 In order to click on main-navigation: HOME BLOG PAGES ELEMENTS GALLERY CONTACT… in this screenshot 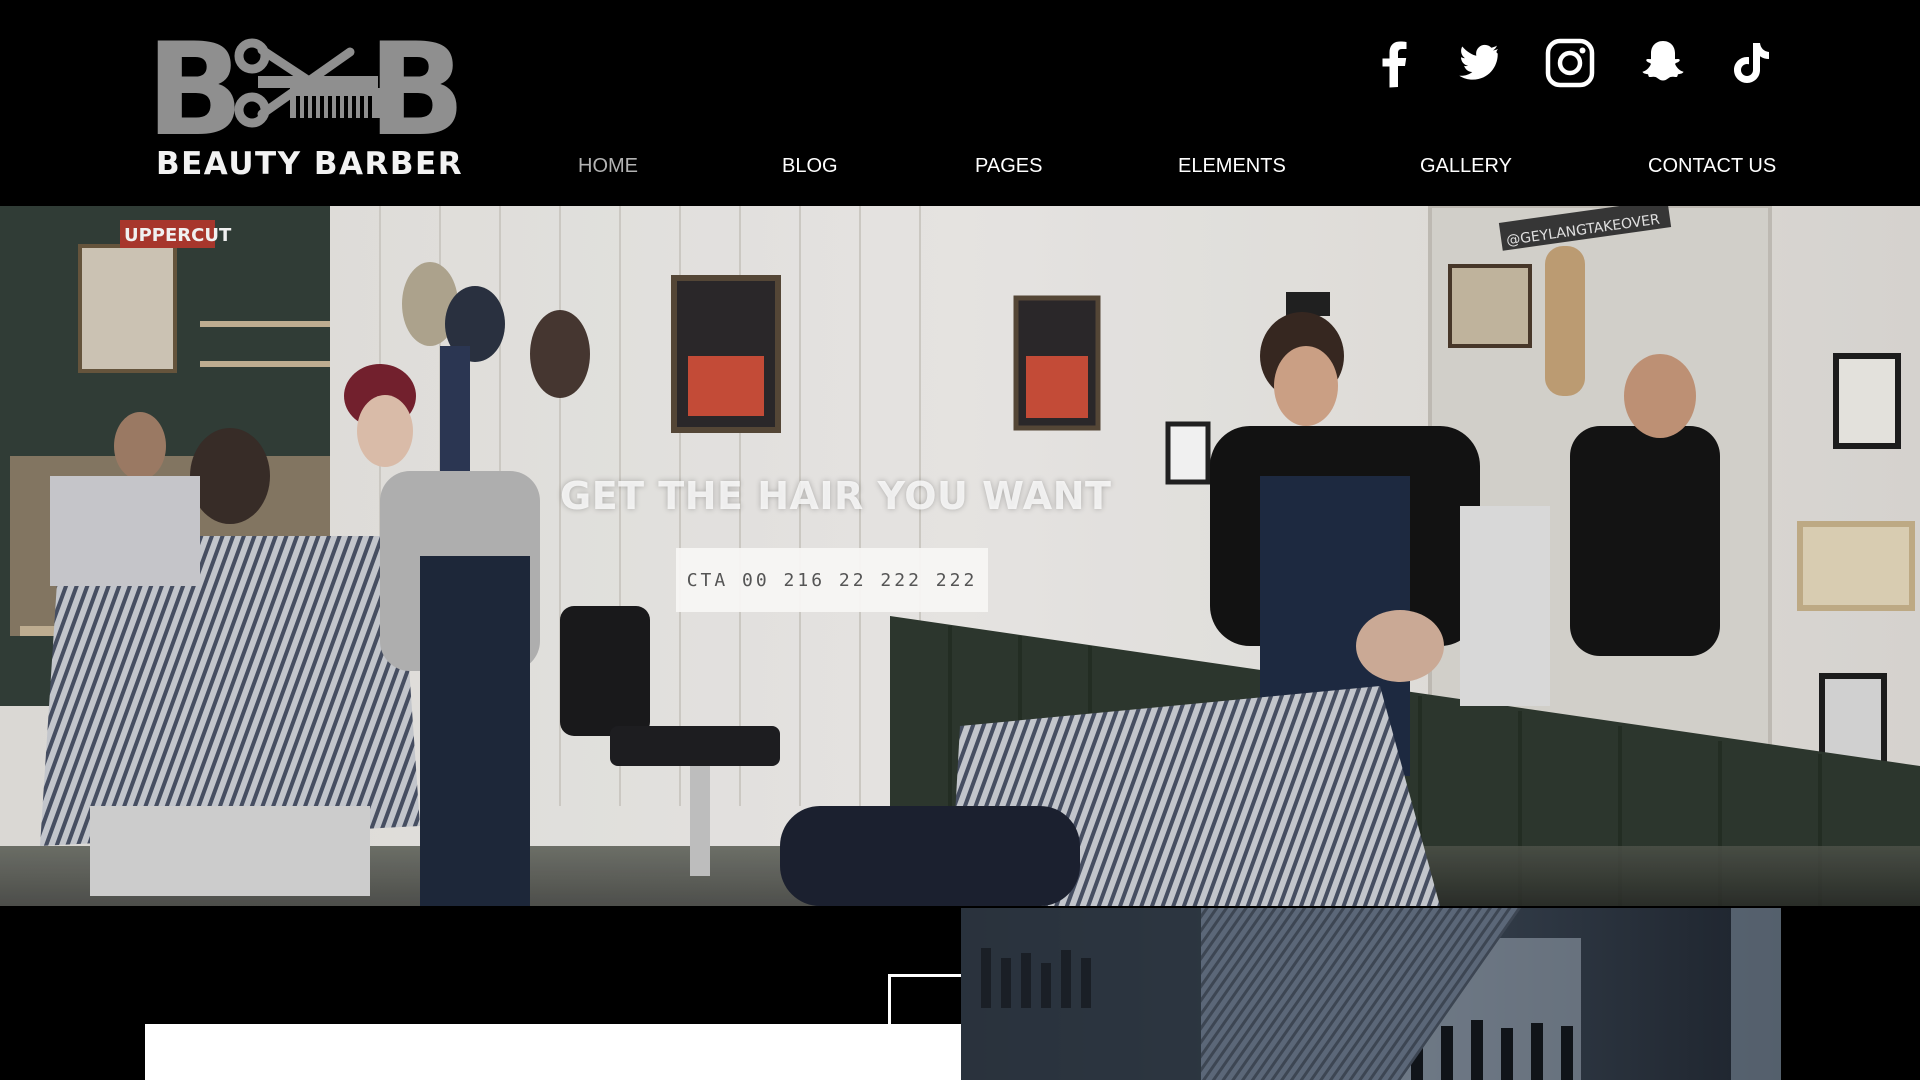, I will do `click(960, 170)`.